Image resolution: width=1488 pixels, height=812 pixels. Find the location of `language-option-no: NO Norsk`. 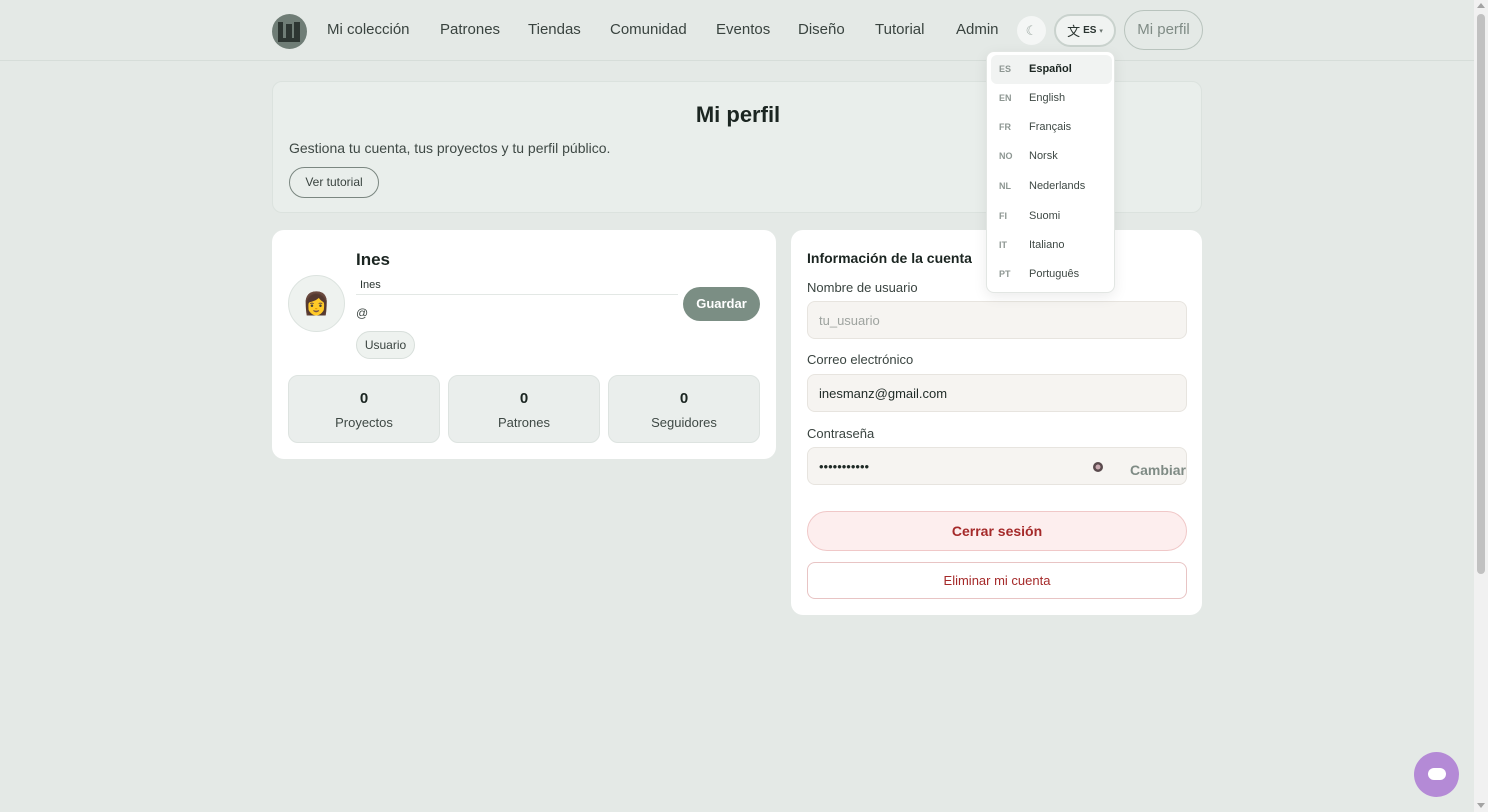

language-option-no: NO Norsk is located at coordinates (1051, 156).